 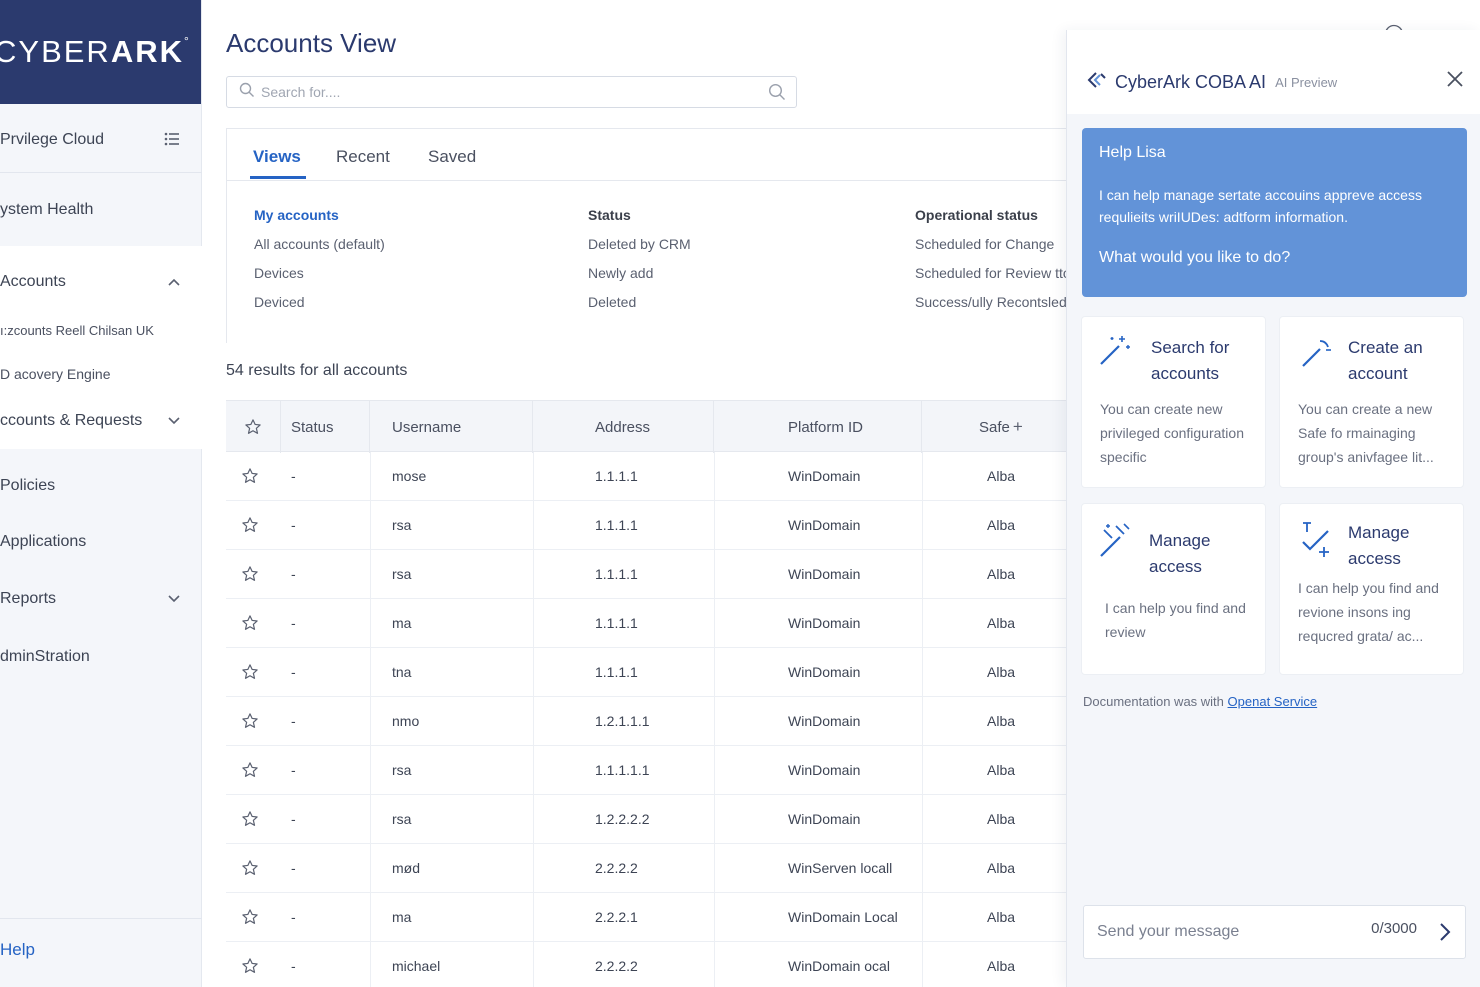 What do you see at coordinates (253, 427) in the screenshot?
I see `select-all-star-icon` at bounding box center [253, 427].